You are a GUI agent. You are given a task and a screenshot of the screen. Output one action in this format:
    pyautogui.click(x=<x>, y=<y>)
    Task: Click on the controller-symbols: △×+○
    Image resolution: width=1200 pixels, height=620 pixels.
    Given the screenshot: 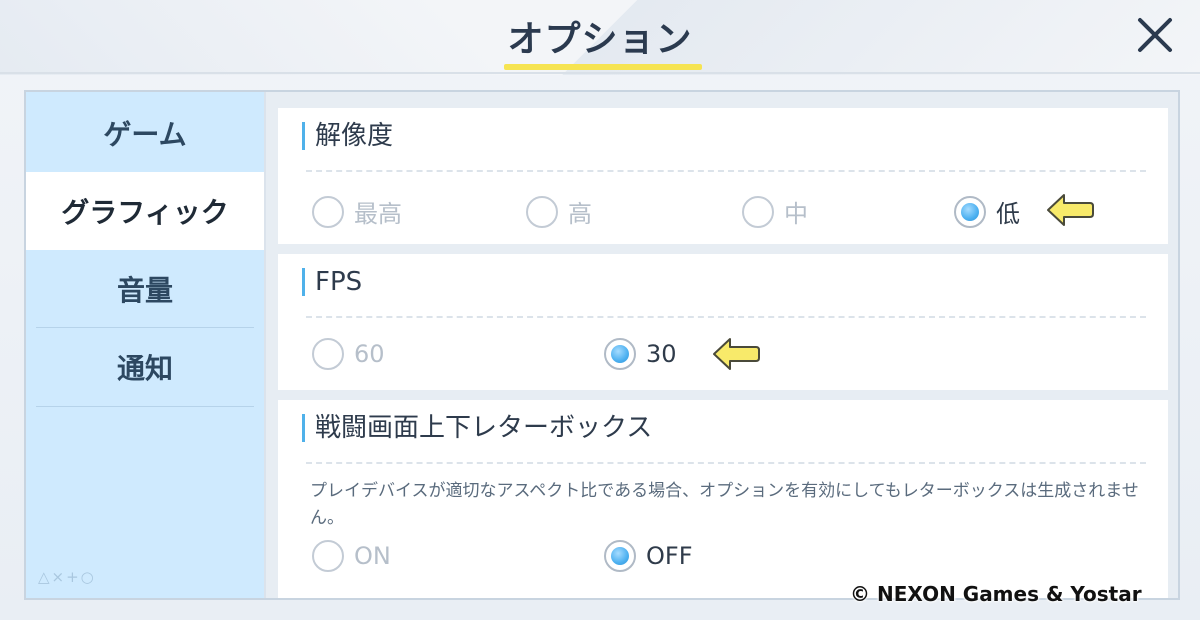 What is the action you would take?
    pyautogui.click(x=67, y=577)
    